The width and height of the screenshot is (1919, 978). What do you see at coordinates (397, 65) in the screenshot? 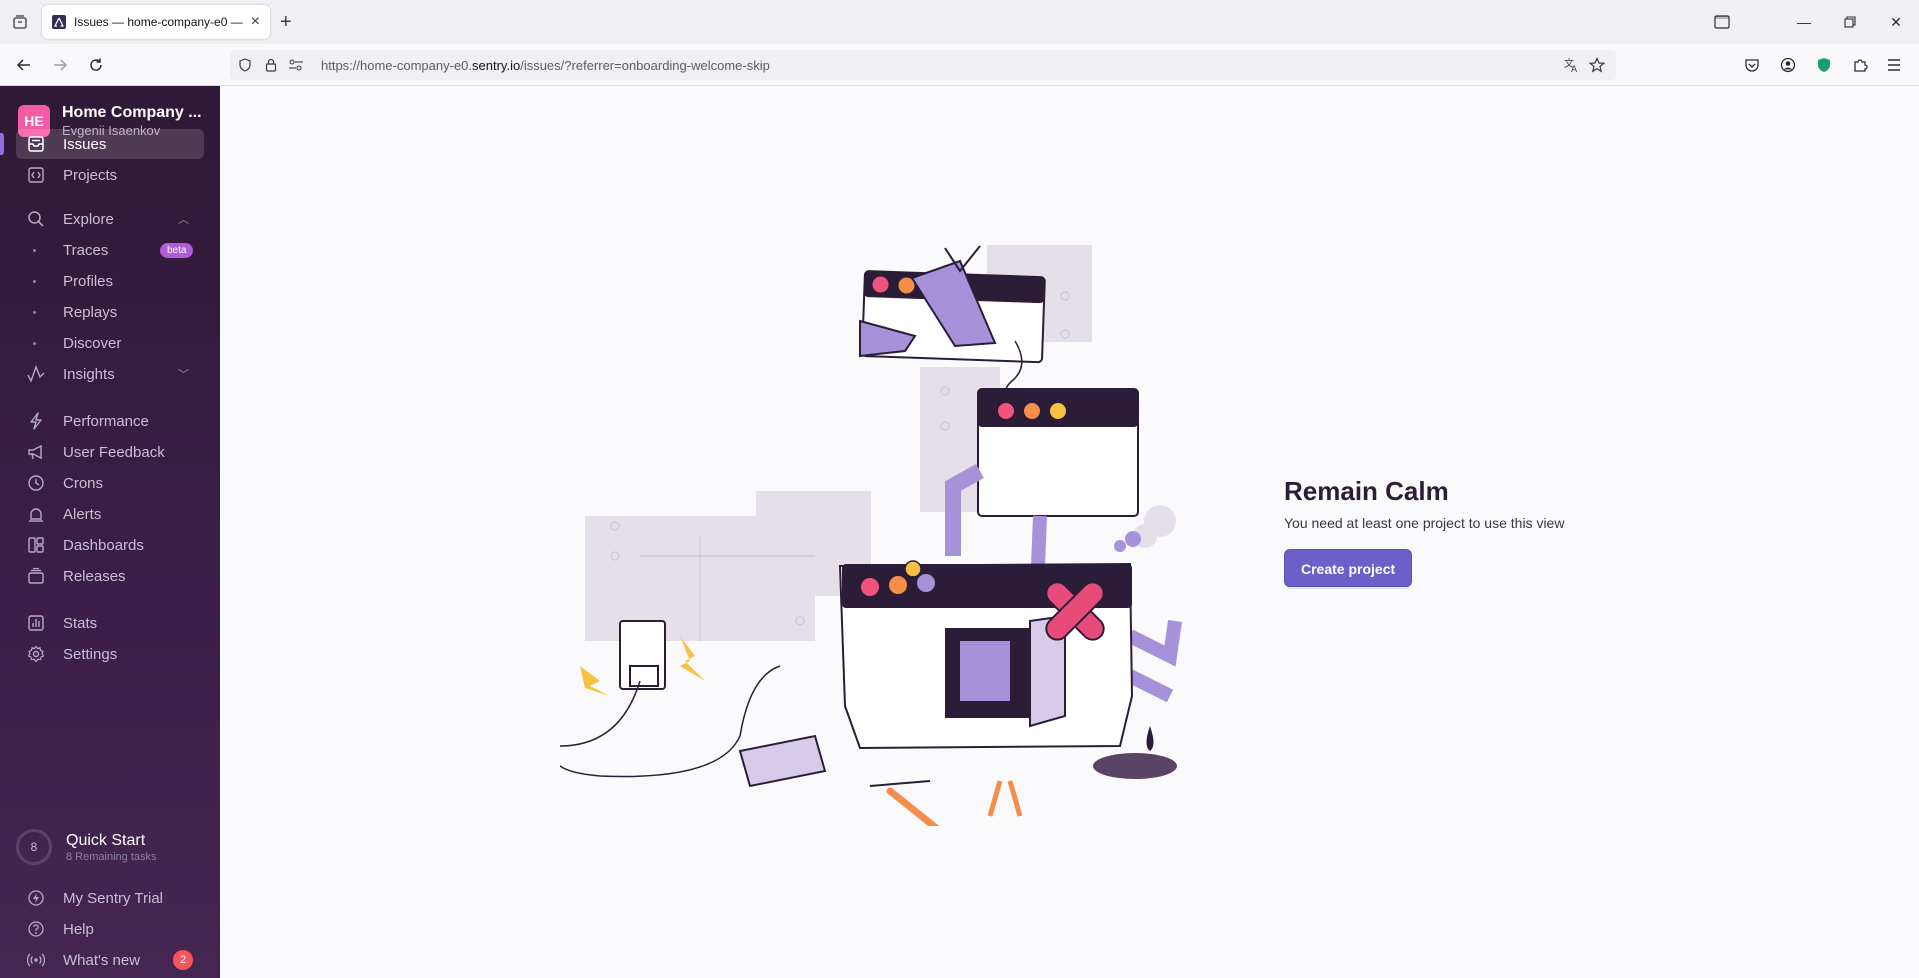
I see `url-prefix: https://home-company-e0.` at bounding box center [397, 65].